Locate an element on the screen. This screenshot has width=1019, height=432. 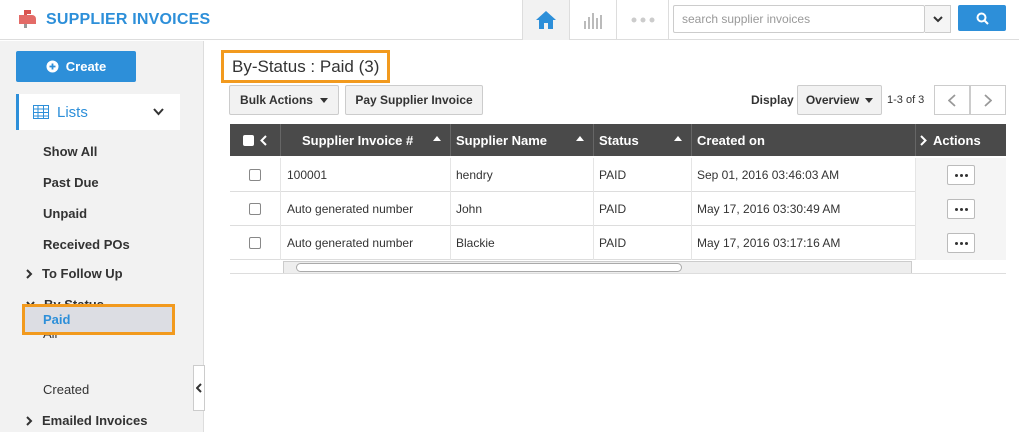
bulk-actions-button: Bulk Actions is located at coordinates (284, 100).